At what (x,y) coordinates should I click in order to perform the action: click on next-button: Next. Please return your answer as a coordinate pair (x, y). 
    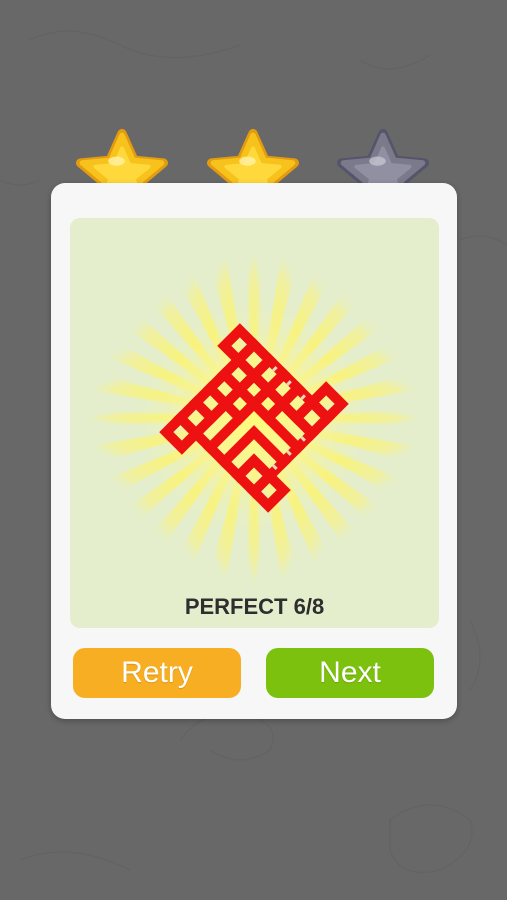
    Looking at the image, I should click on (350, 673).